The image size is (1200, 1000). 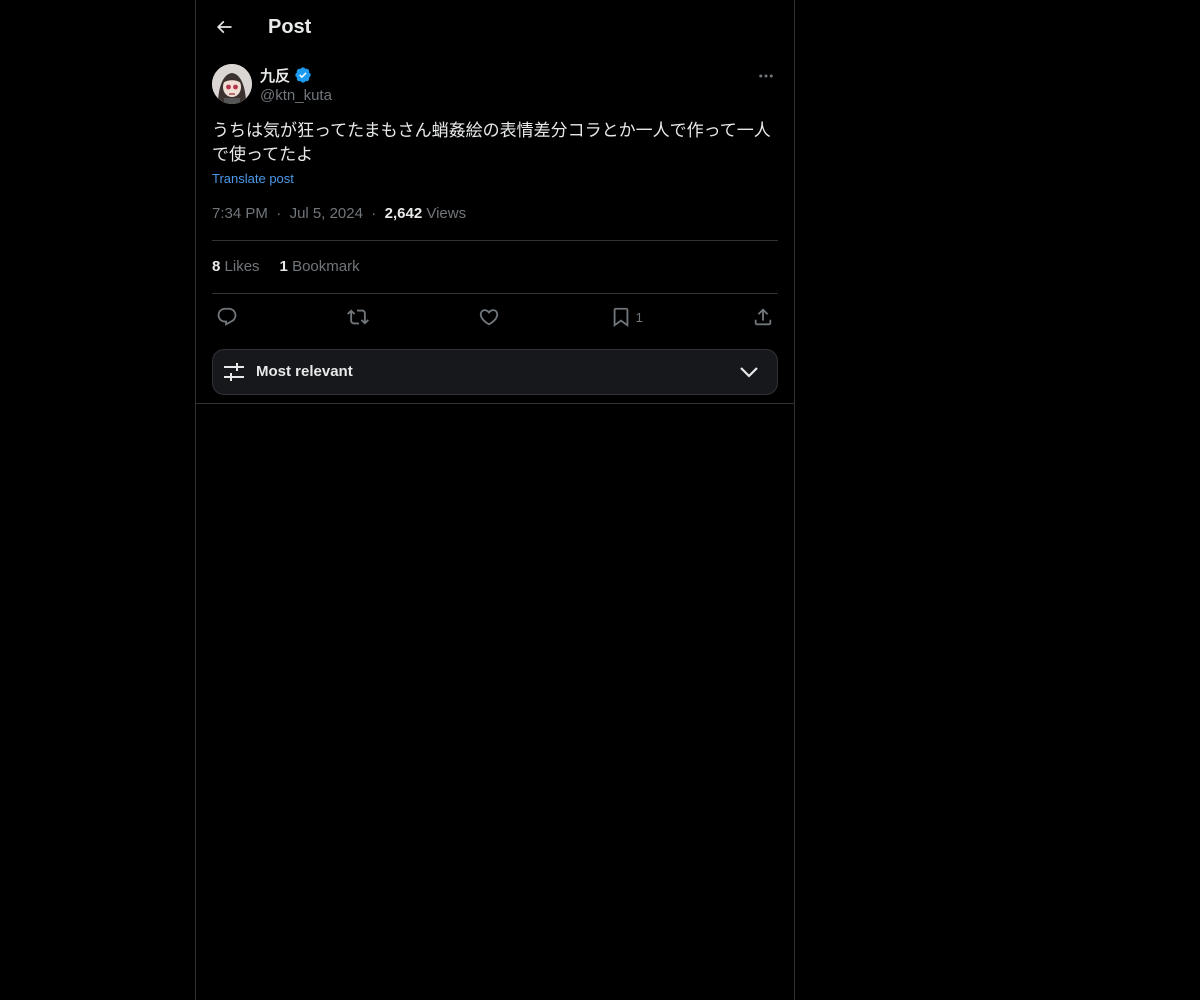 I want to click on bookmark-count: 1, so click(x=639, y=317).